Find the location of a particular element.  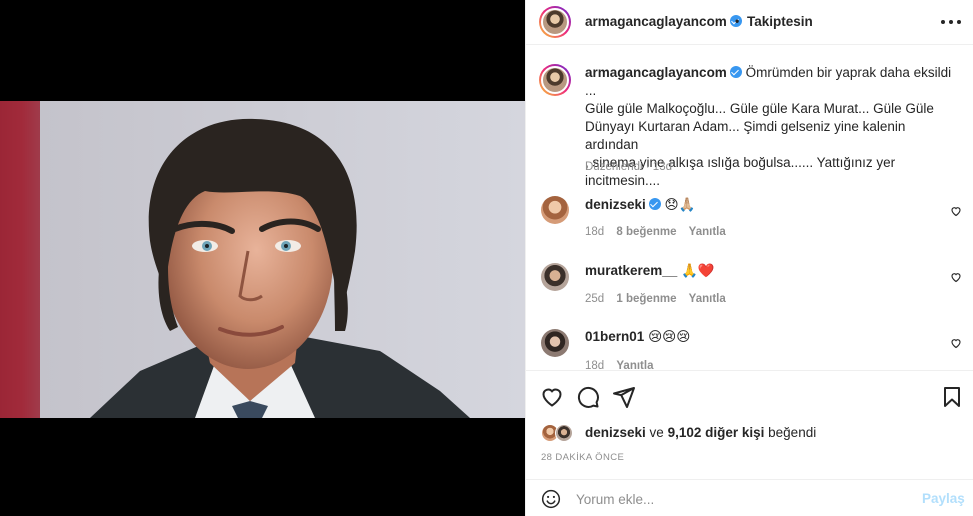

comment-body: denizseki 😞🙏🏼 is located at coordinates (640, 205).